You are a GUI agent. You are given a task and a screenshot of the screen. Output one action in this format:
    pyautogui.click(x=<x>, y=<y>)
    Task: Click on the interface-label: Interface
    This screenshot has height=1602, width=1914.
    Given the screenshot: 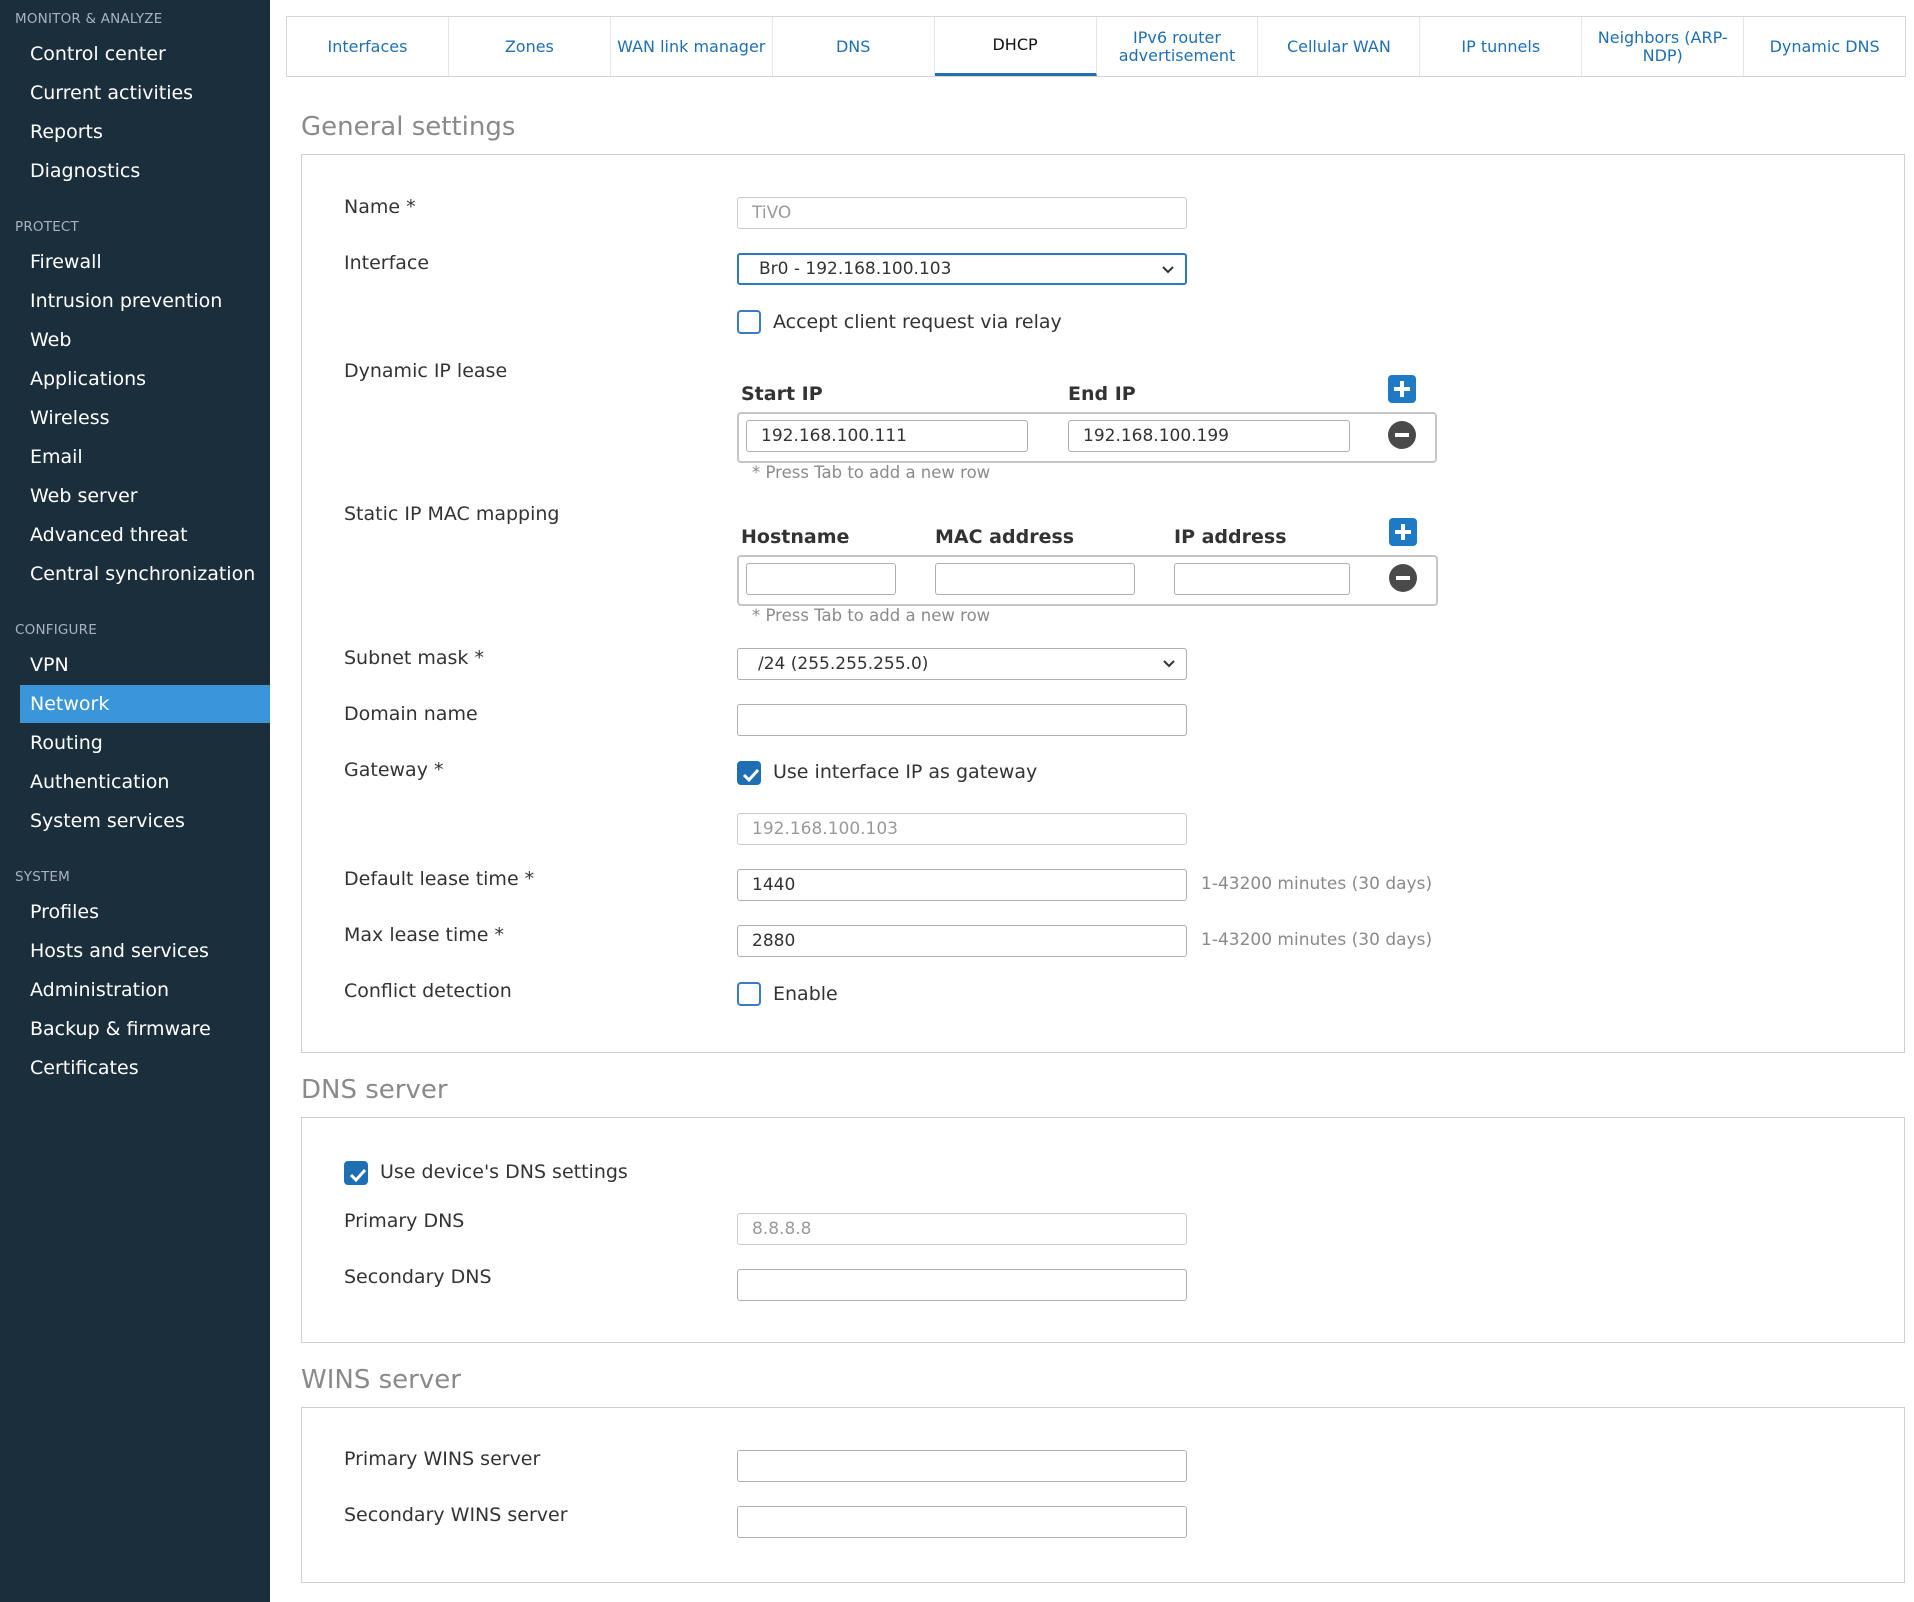 What is the action you would take?
    pyautogui.click(x=387, y=263)
    